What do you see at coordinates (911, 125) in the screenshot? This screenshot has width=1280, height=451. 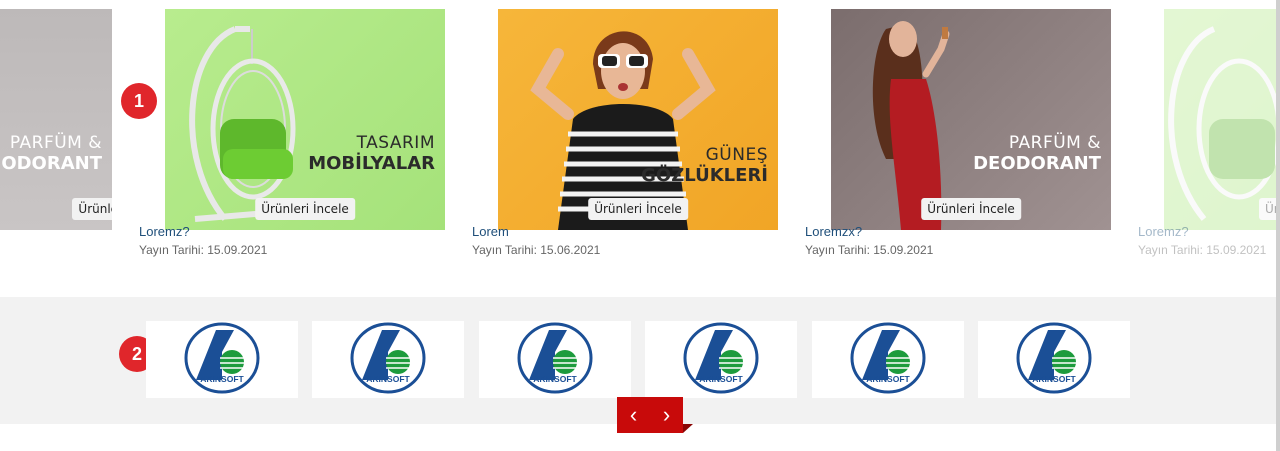 I see `woman-red-dress-illustration` at bounding box center [911, 125].